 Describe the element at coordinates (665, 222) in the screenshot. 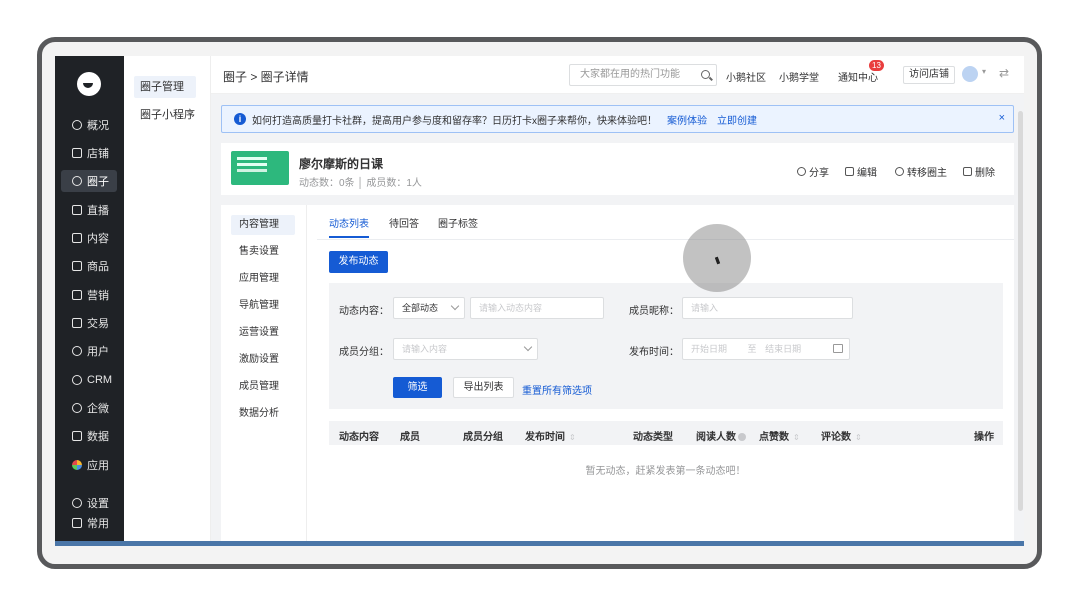

I see `tab-bar: 动态列表 待回答 圈子标签` at that location.